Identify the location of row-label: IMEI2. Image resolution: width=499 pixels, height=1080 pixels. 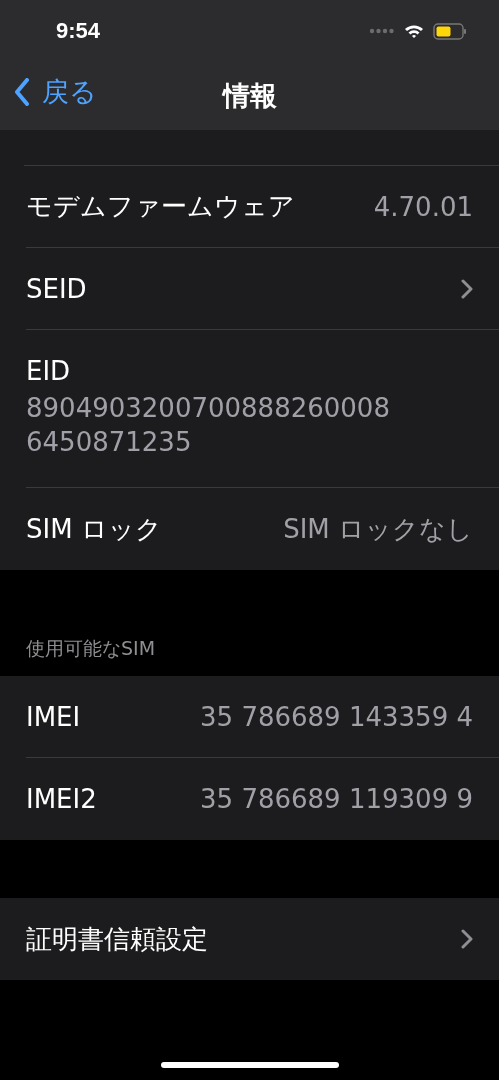
(61, 799).